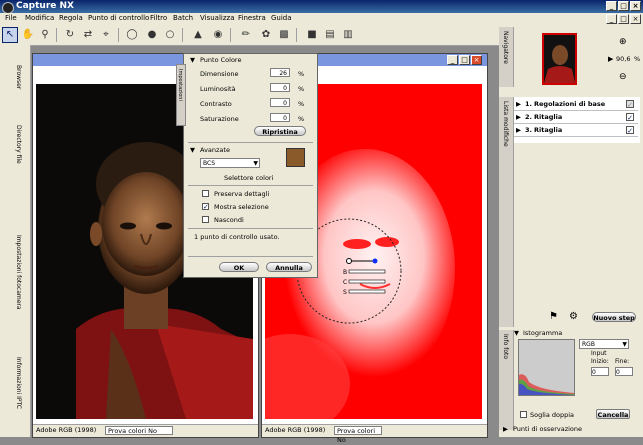 This screenshot has height=445, width=643. I want to click on section-title: Punto Colore, so click(221, 60).